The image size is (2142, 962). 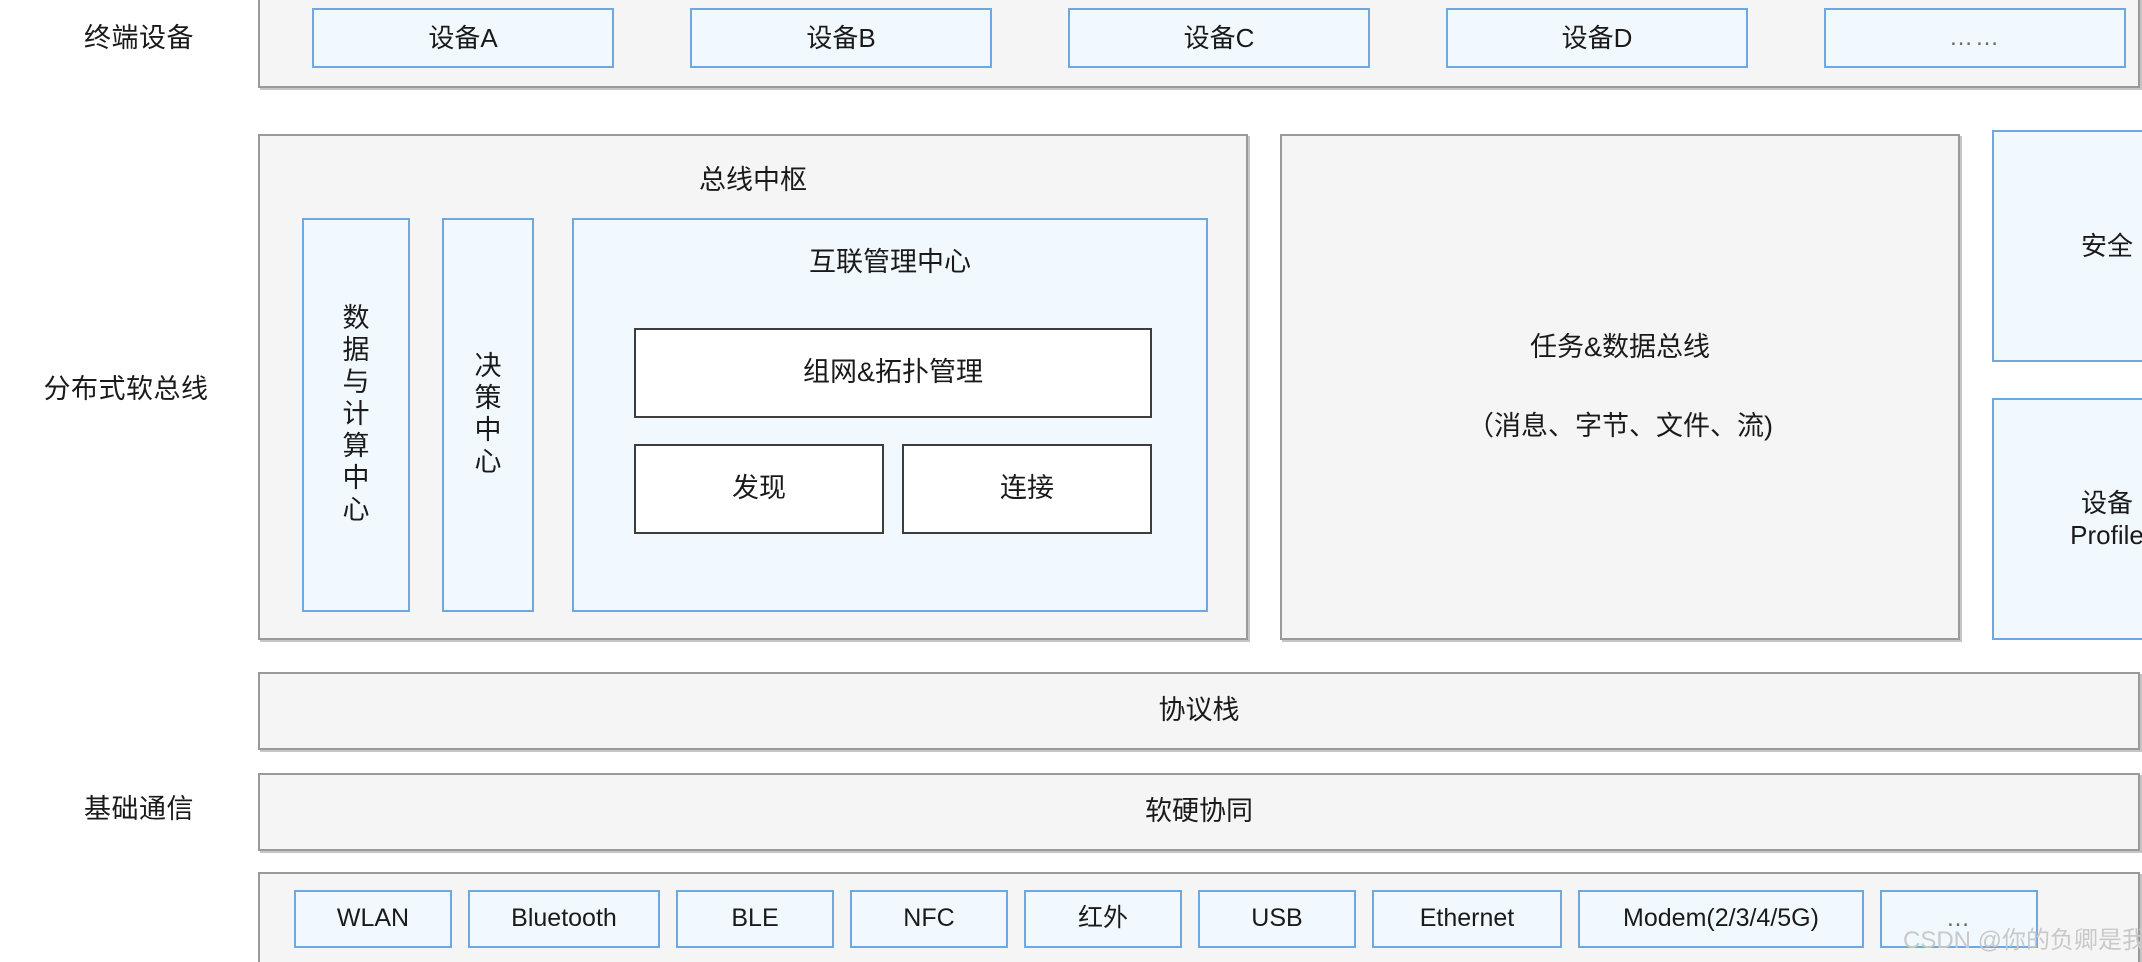 I want to click on terminal-device-label: 设备D, so click(x=1597, y=37).